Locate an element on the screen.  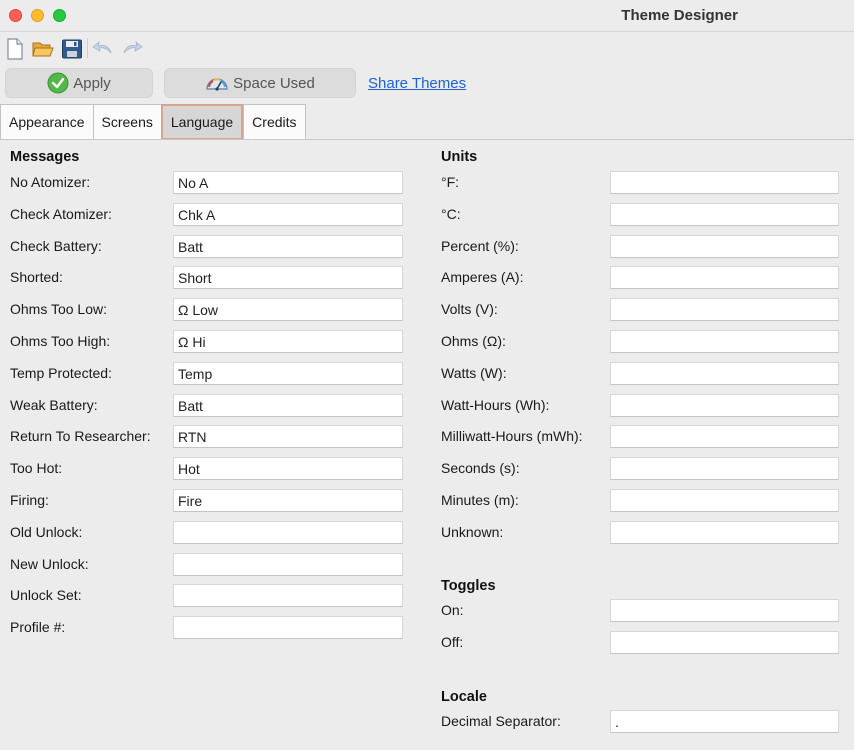
c-input is located at coordinates (724, 214).